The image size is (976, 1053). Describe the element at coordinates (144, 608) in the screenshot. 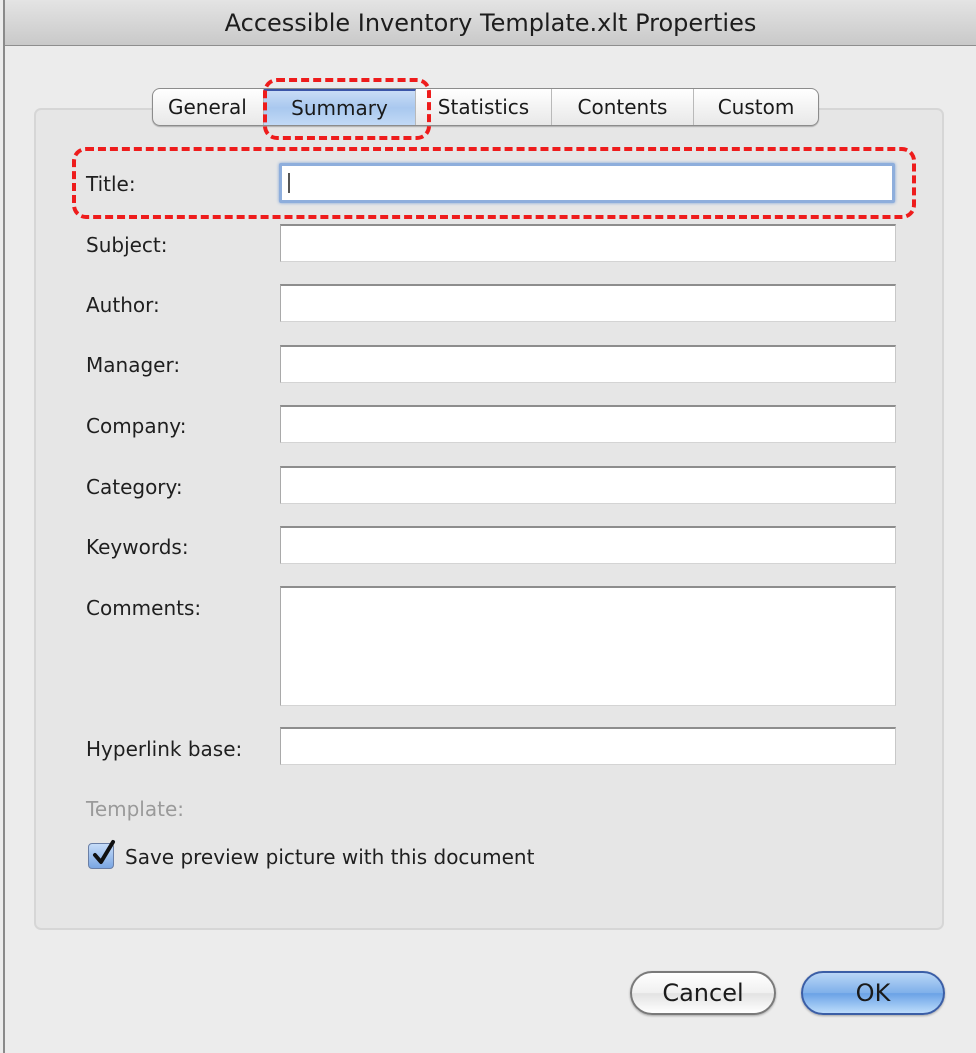

I see `comments-label: Comments:` at that location.